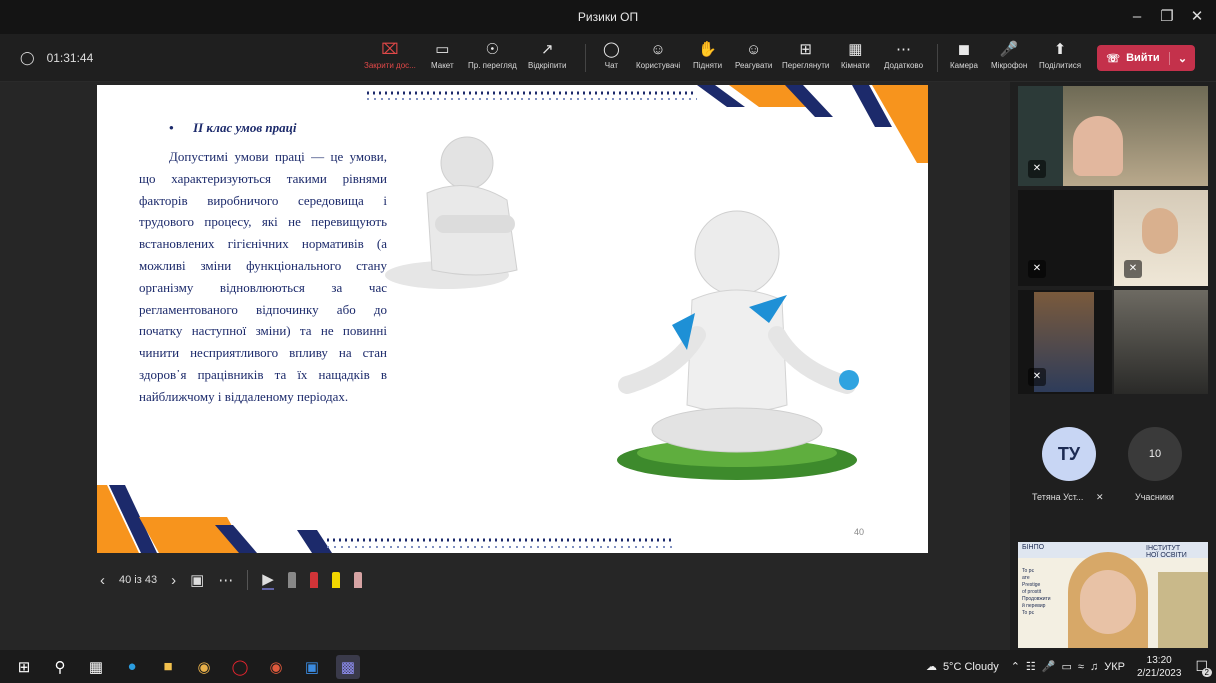 The height and width of the screenshot is (683, 1216). I want to click on media-app-icon: ▣, so click(312, 667).